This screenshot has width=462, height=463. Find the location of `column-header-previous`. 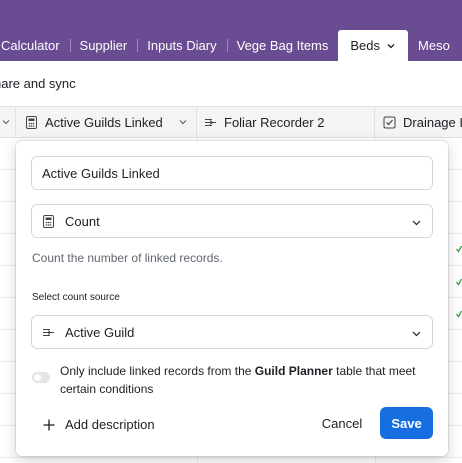

column-header-previous is located at coordinates (8, 122).